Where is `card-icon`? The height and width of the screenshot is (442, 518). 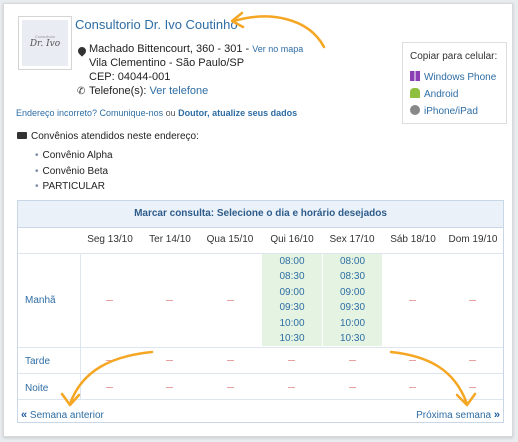
card-icon is located at coordinates (22, 135).